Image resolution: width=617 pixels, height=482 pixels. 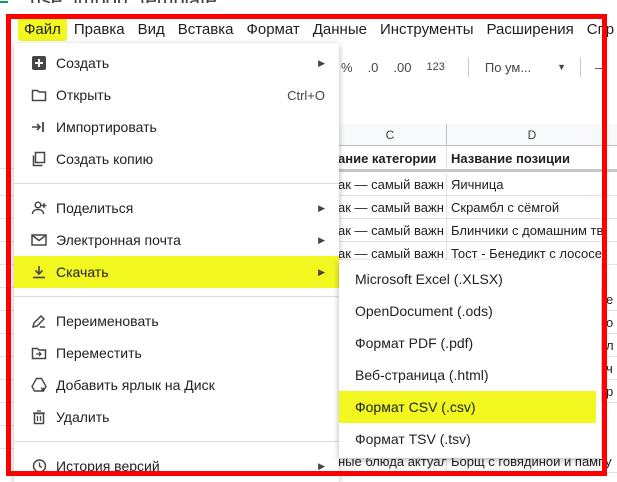 I want to click on trash-icon, so click(x=39, y=417).